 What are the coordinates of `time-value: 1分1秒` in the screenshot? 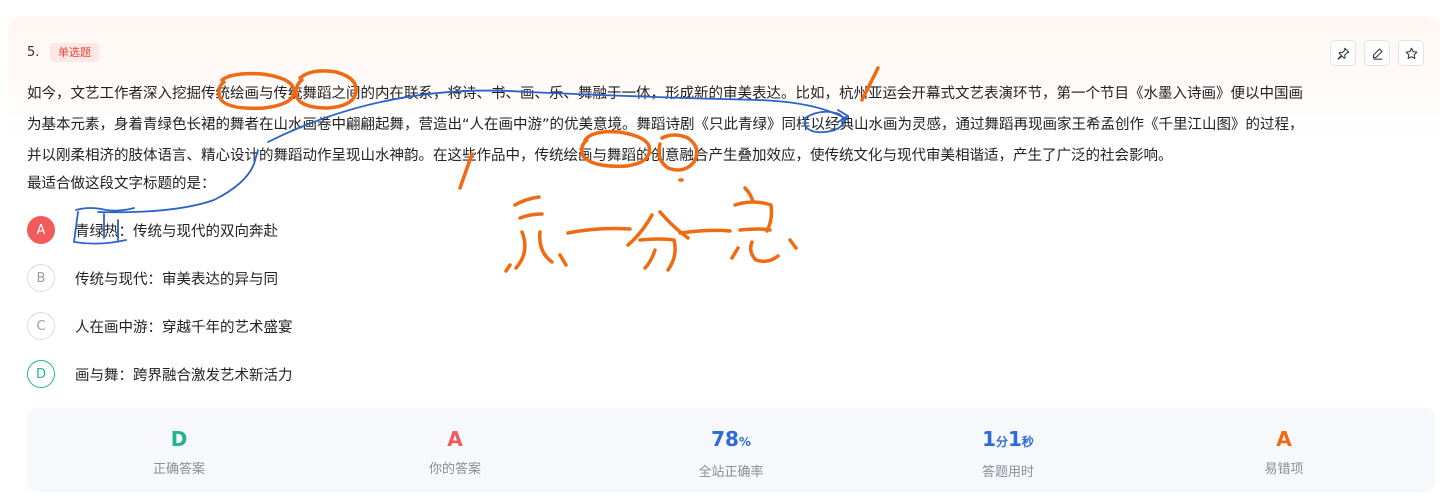 It's located at (1008, 439).